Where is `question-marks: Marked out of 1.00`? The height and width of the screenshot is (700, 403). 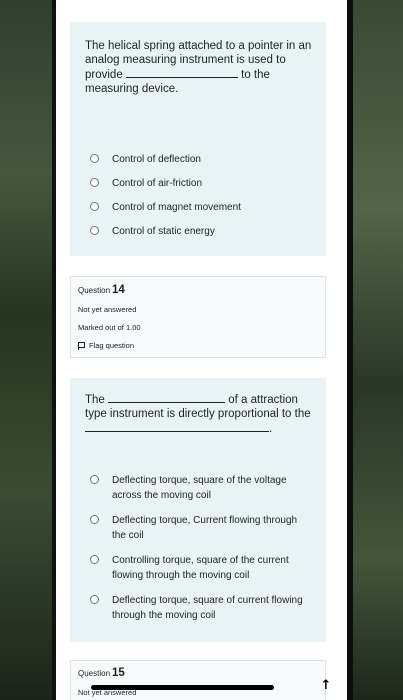
question-marks: Marked out of 1.00 is located at coordinates (109, 327).